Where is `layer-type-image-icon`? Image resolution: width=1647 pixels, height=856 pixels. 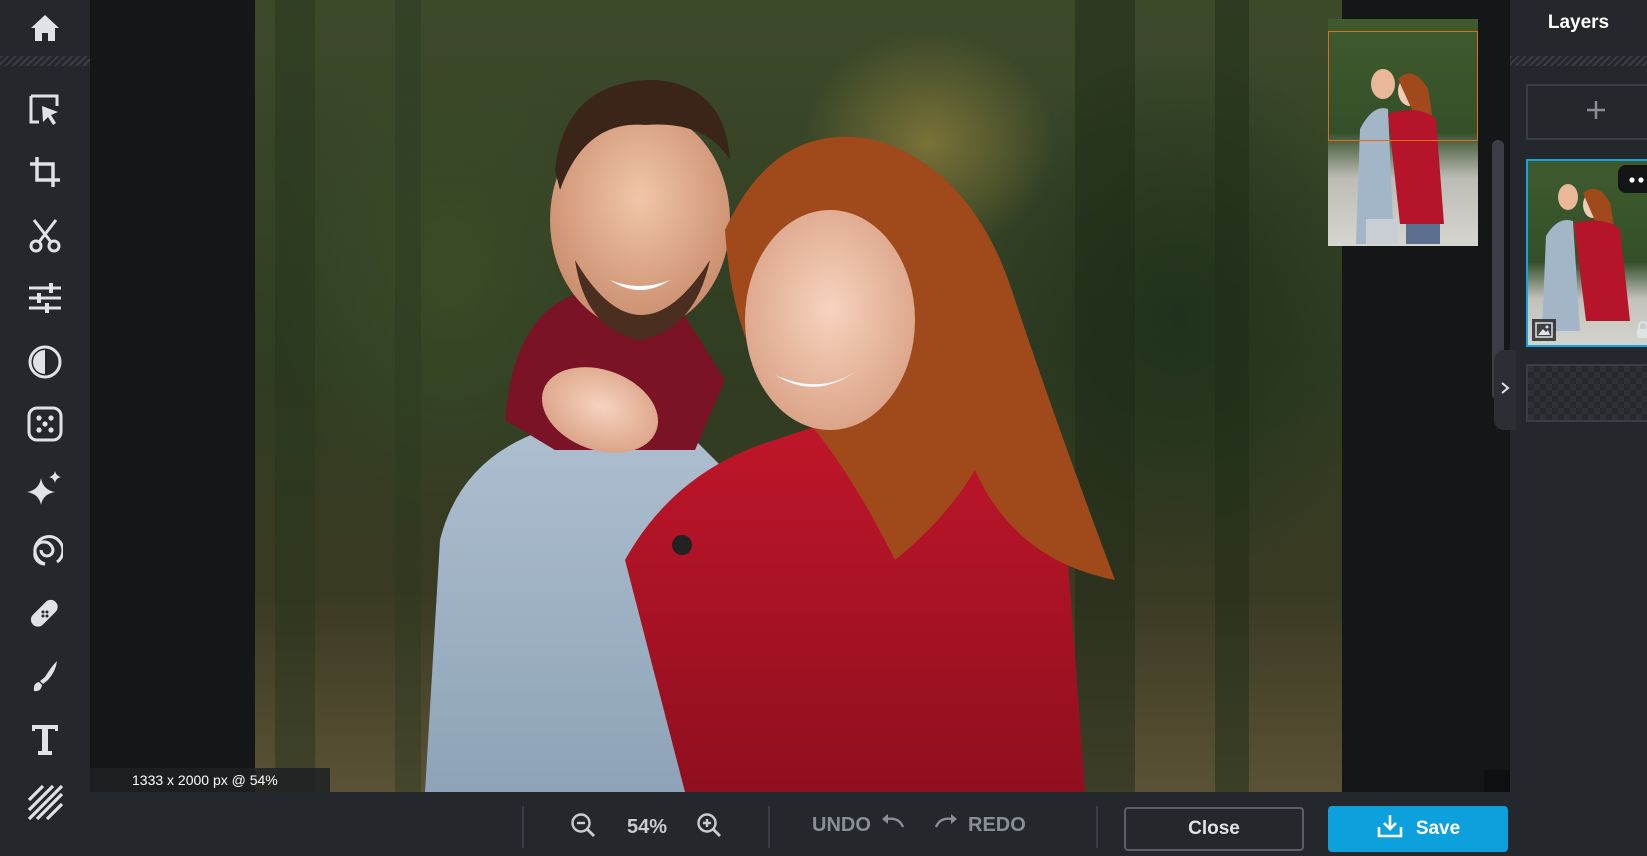 layer-type-image-icon is located at coordinates (1544, 330).